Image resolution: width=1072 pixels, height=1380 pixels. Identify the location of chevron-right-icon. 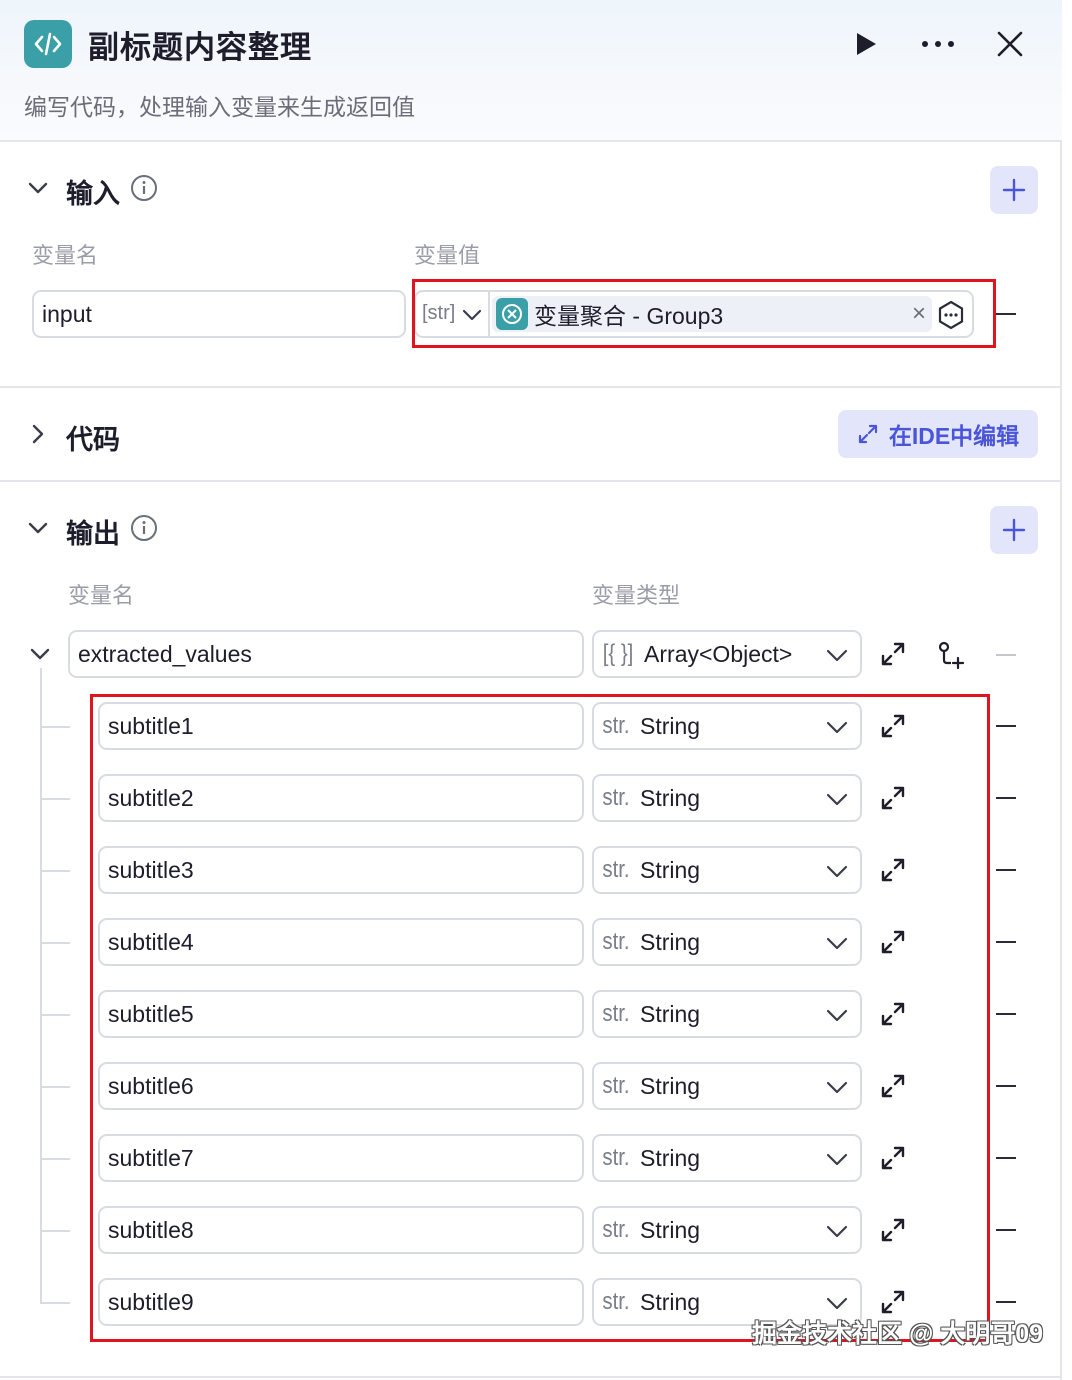
(38, 434).